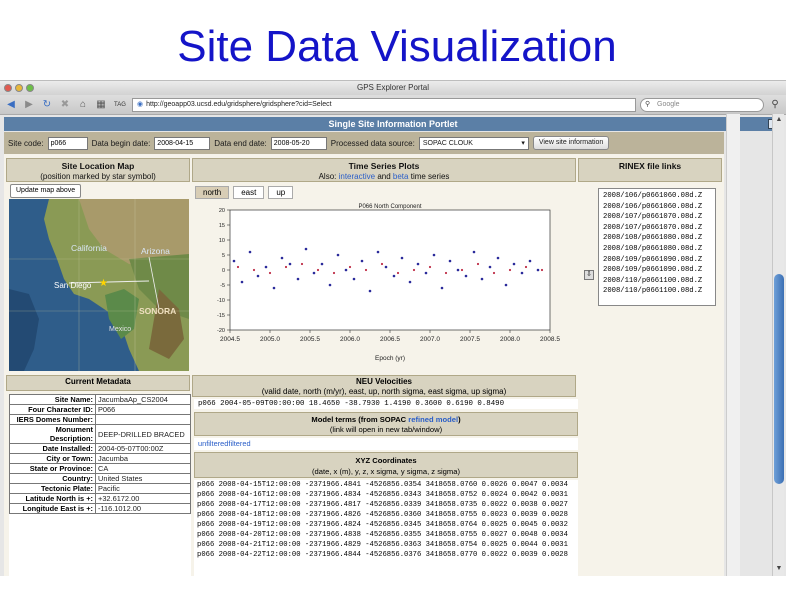 Image resolution: width=794 pixels, height=595 pixels. I want to click on content-scrollbar, so click(733, 345).